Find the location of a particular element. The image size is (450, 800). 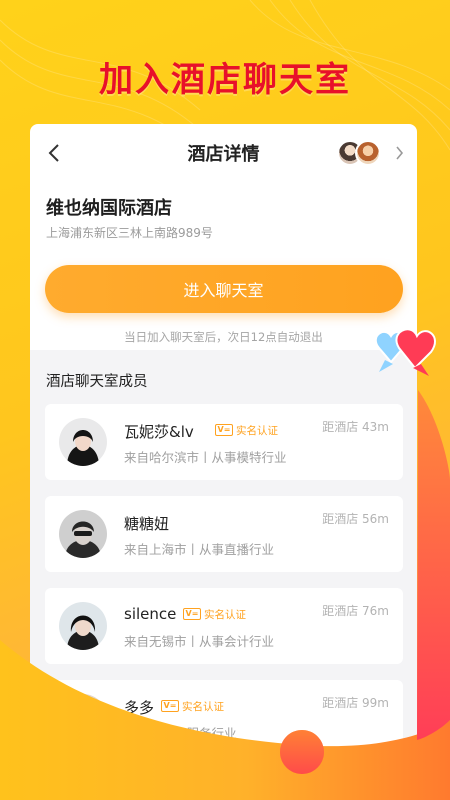

navigation-bar: 酒店详情 is located at coordinates (223, 153).